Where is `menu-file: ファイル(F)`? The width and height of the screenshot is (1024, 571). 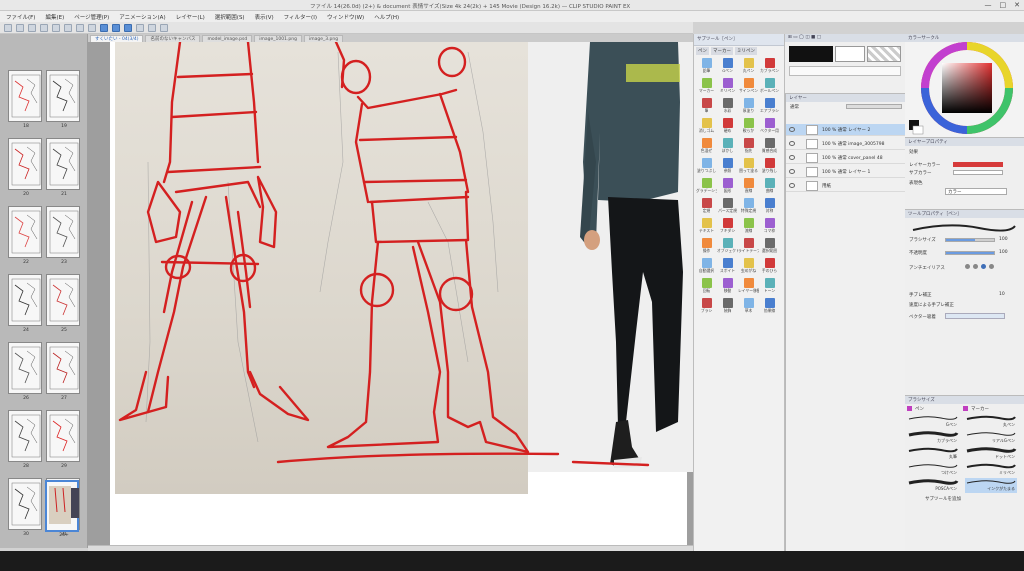
menu-file: ファイル(F) is located at coordinates (20, 17).